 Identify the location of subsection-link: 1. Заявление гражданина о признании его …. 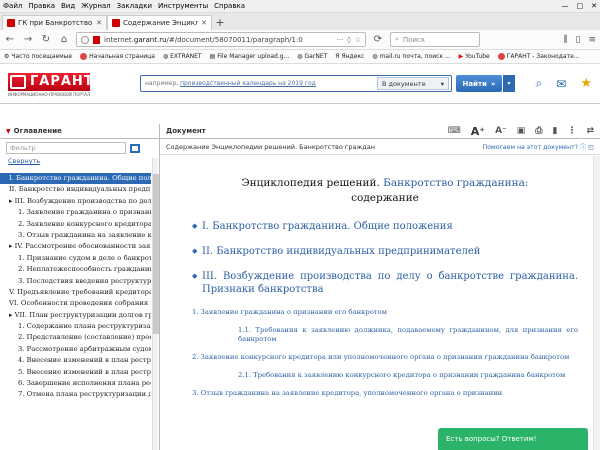
(385, 312).